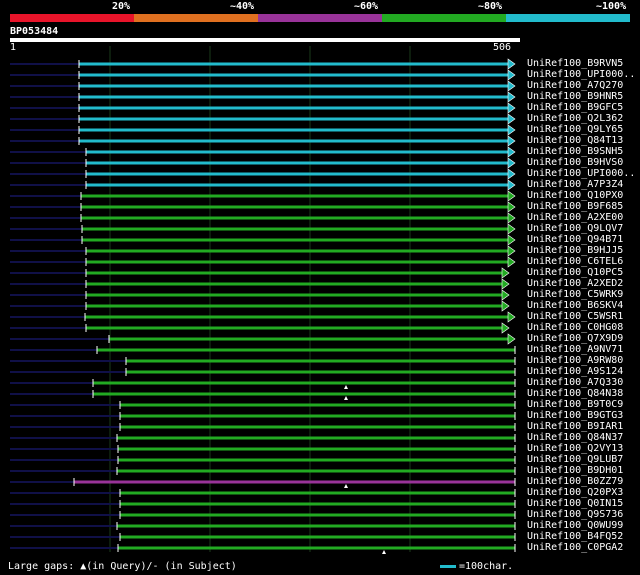 The image size is (640, 575). What do you see at coordinates (575, 272) in the screenshot?
I see `hit-label: UniRef100_Q10PC5` at bounding box center [575, 272].